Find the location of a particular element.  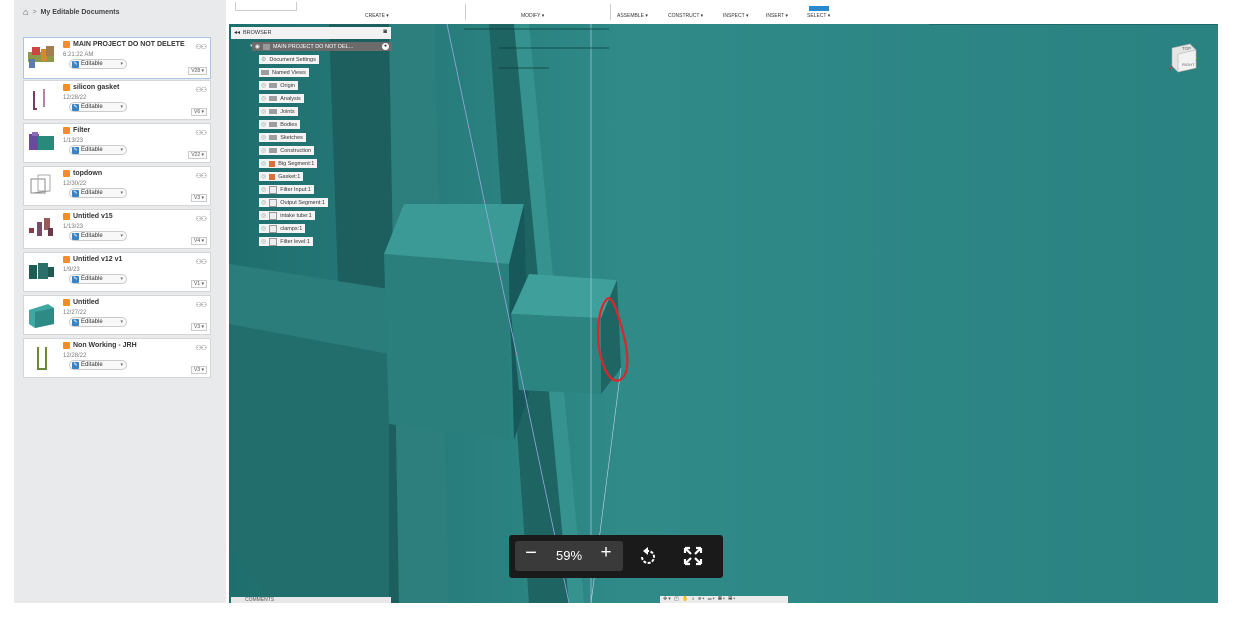

fullscreen-icon is located at coordinates (693, 556).